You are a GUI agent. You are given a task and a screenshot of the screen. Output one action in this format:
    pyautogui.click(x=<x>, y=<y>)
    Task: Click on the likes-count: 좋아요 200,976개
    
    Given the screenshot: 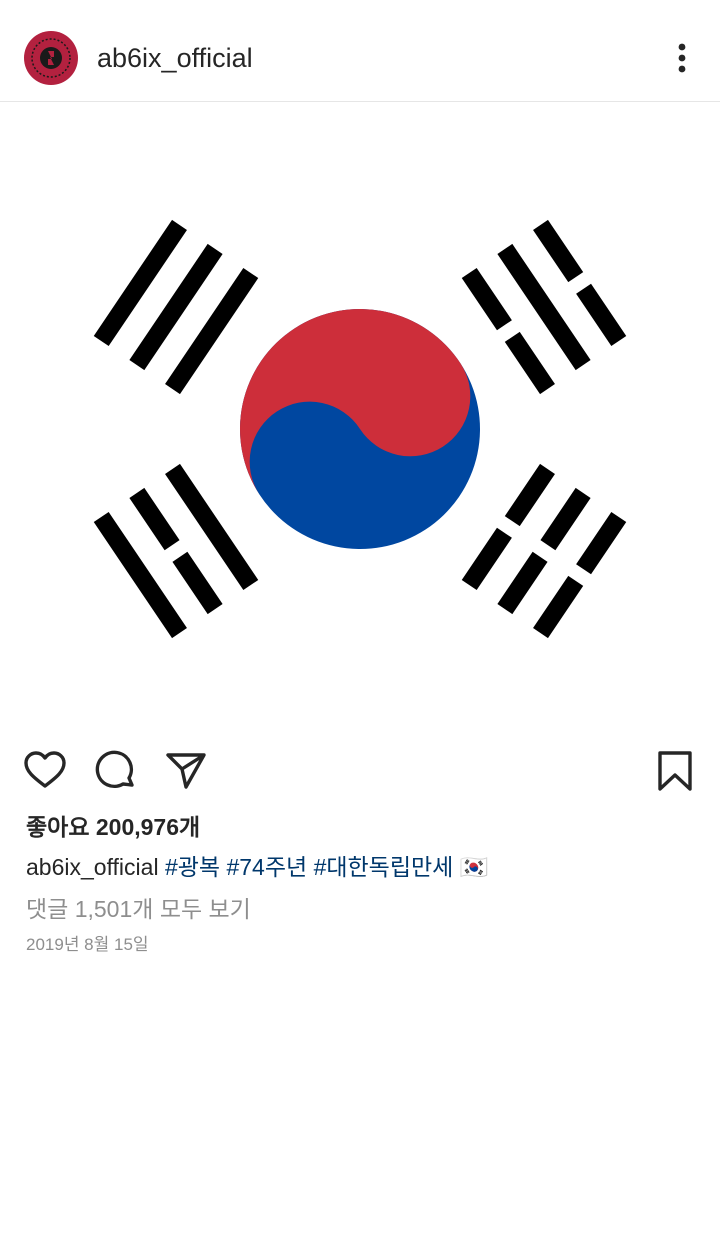 What is the action you would take?
    pyautogui.click(x=113, y=827)
    